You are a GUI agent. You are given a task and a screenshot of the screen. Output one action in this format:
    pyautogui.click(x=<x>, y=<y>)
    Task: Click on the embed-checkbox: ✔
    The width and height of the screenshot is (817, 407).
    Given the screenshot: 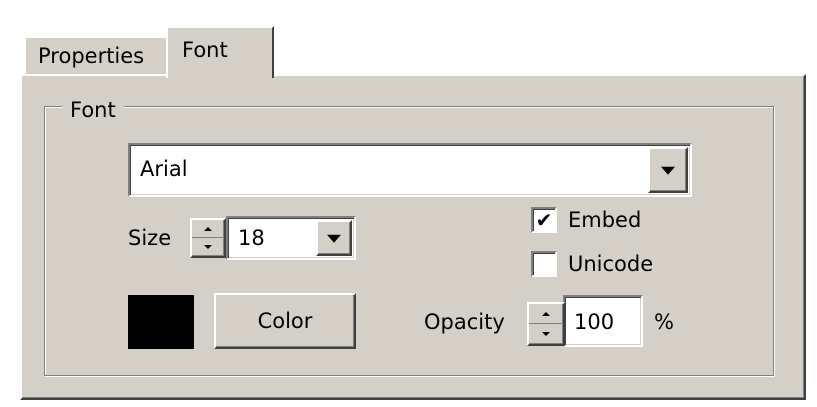 What is the action you would take?
    pyautogui.click(x=544, y=220)
    